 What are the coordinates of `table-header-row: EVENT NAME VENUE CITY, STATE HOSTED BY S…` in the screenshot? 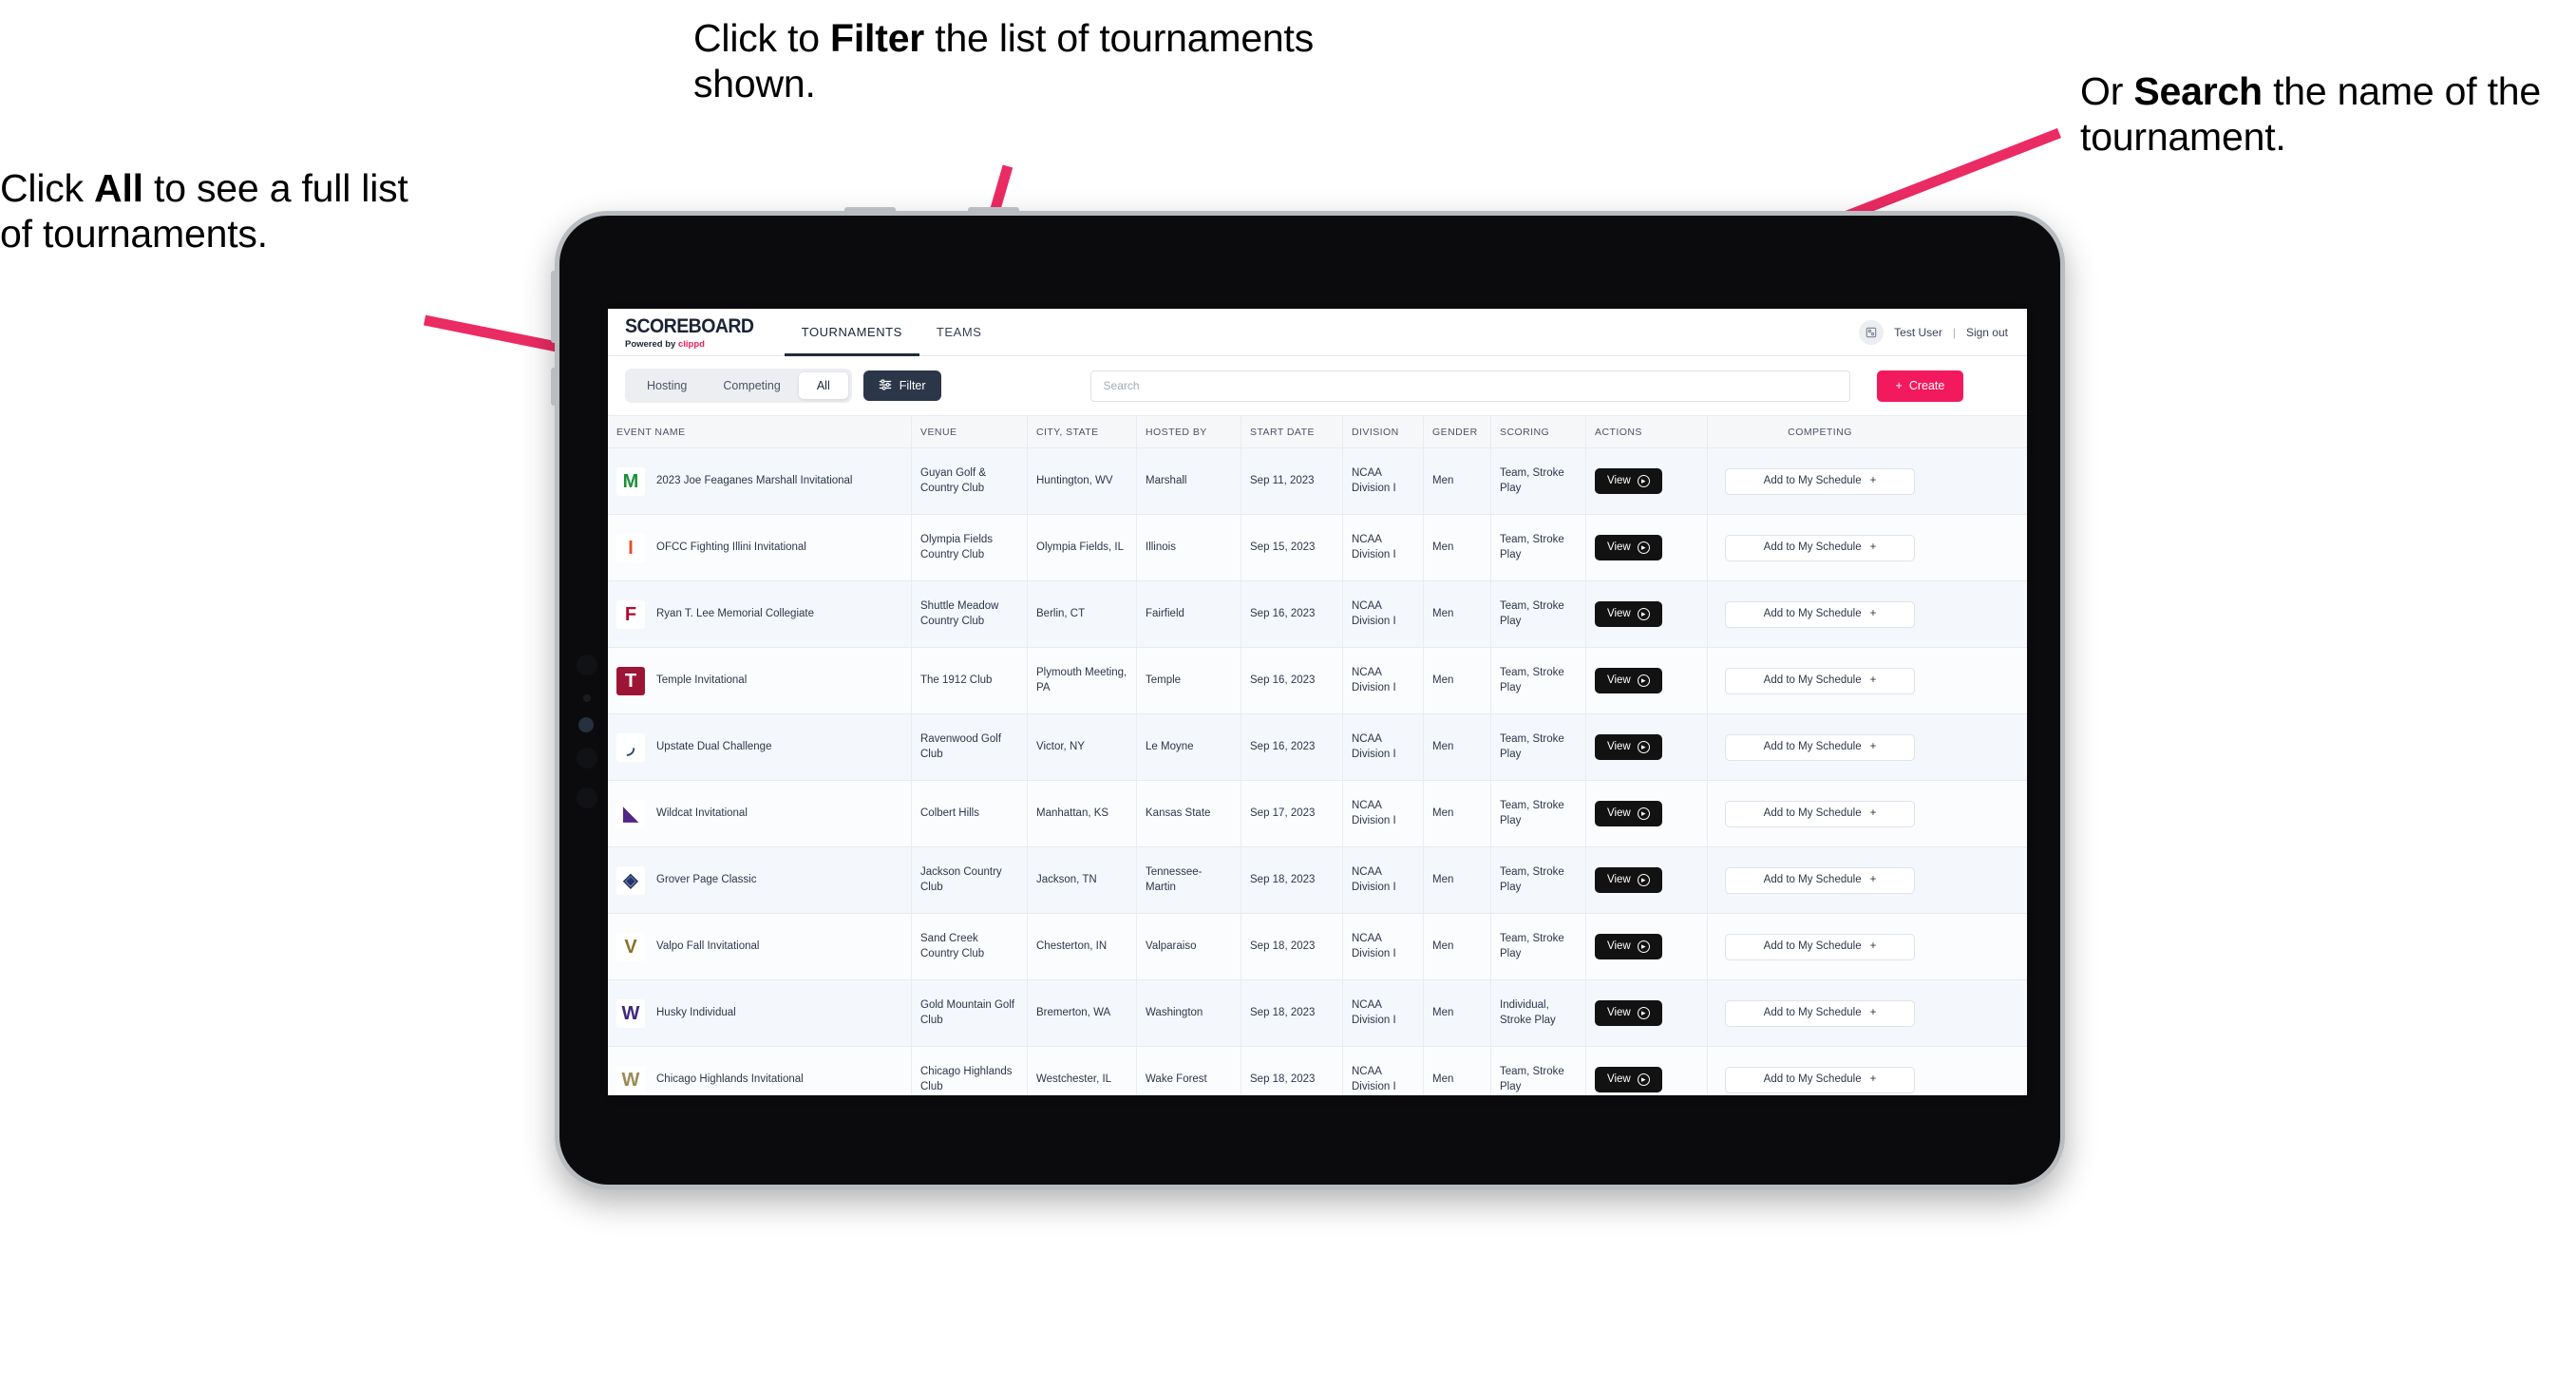 It's located at (1317, 431).